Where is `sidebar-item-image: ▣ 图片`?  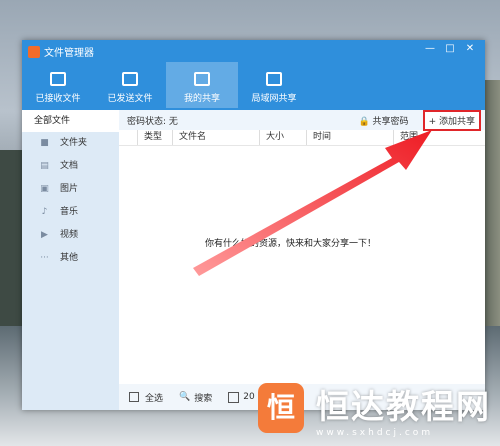 sidebar-item-image: ▣ 图片 is located at coordinates (70, 189).